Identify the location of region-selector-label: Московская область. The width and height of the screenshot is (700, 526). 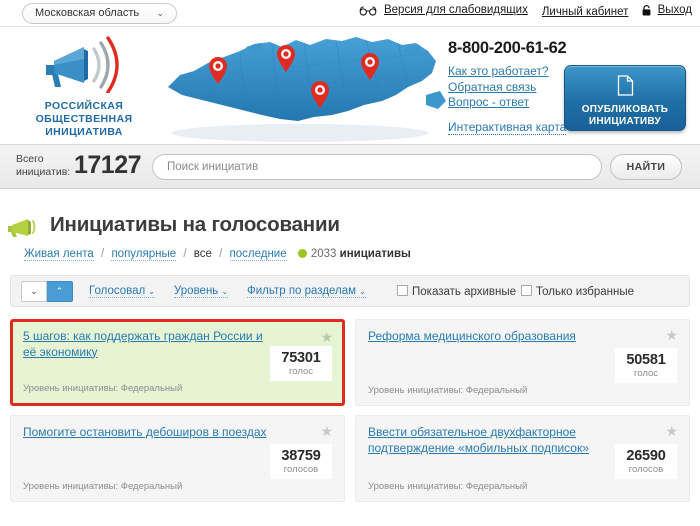
(87, 13).